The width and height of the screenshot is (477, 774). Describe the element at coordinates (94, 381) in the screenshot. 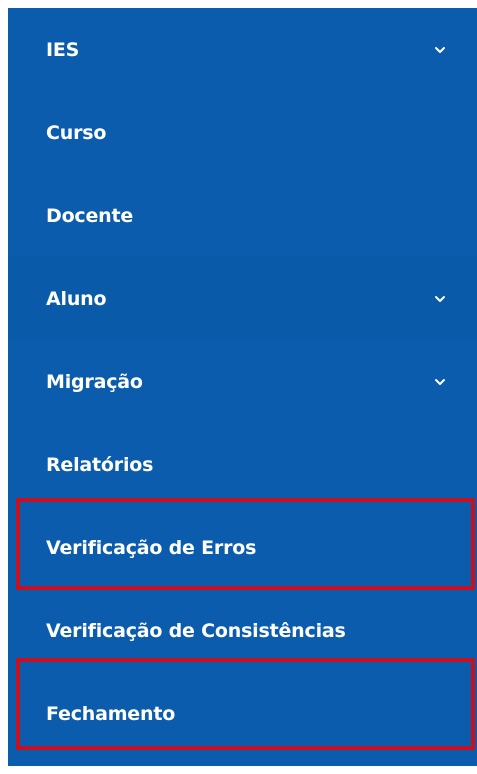

I see `sidebar-item-label: Migração` at that location.